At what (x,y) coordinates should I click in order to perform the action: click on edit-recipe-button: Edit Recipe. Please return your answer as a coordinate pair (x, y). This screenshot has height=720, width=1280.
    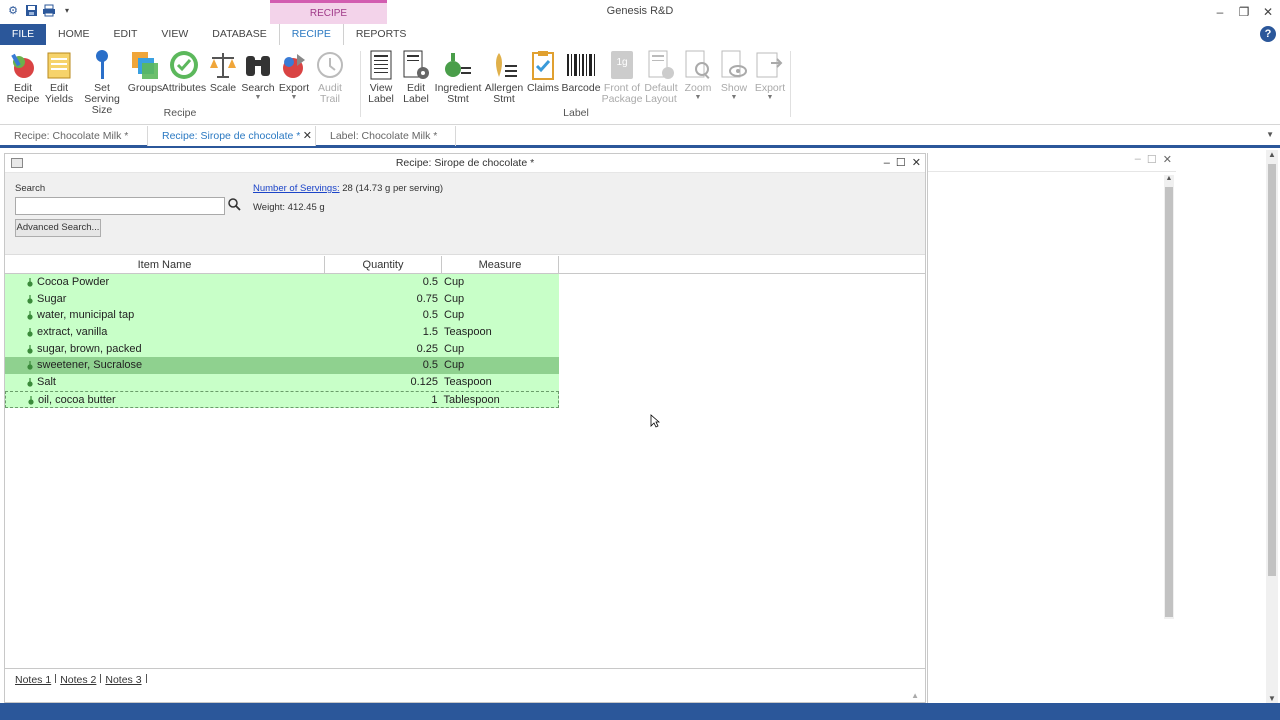
    Looking at the image, I should click on (23, 81).